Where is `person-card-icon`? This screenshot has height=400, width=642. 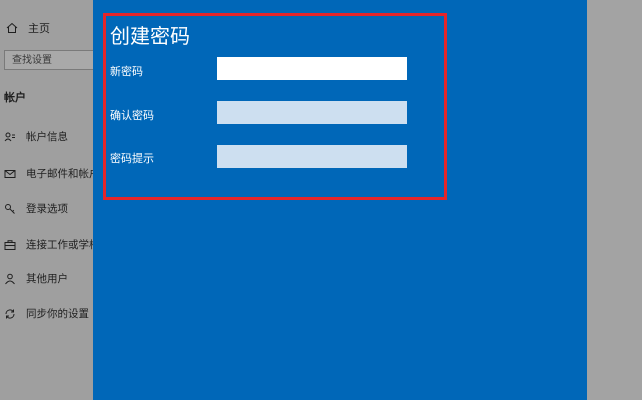 person-card-icon is located at coordinates (10, 137).